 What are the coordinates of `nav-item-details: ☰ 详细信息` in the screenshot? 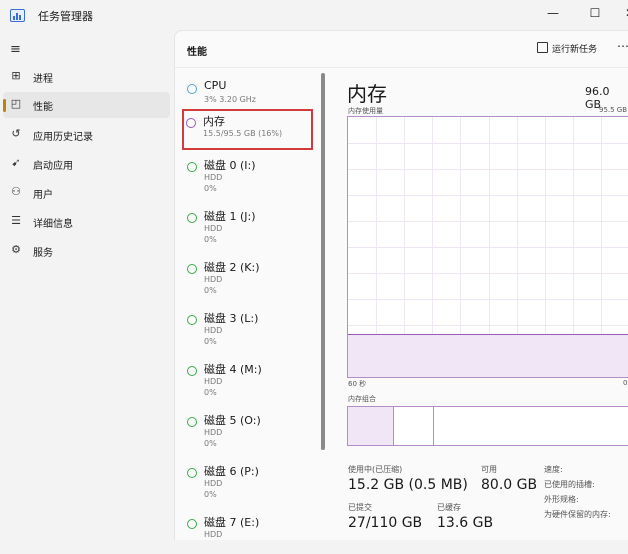 It's located at (85, 222).